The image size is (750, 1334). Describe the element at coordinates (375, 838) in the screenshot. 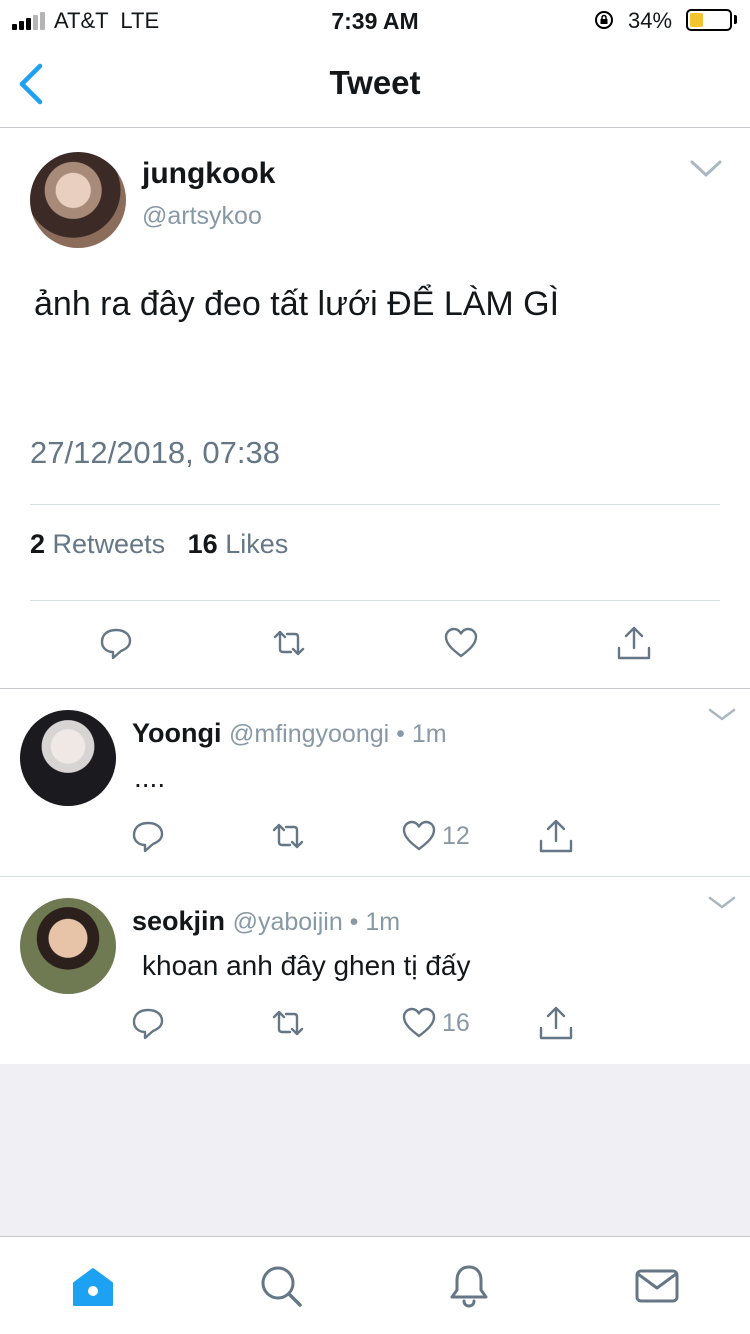

I see `reply-actions: 12` at that location.